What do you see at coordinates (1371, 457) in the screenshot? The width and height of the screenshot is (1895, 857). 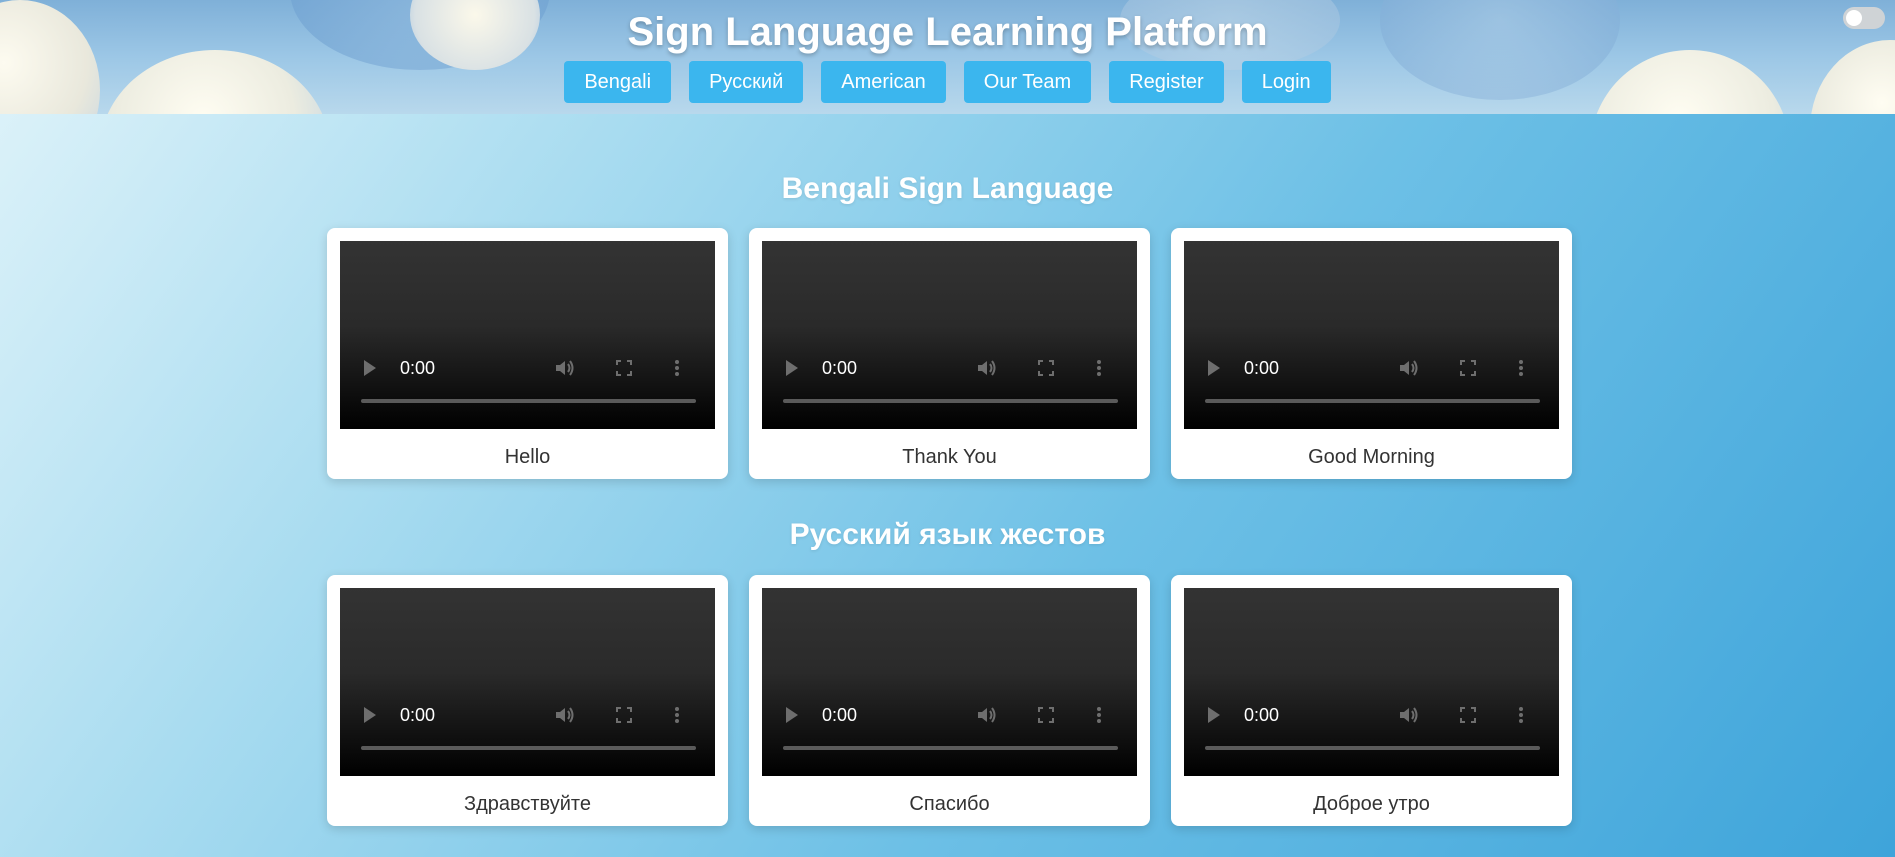 I see `video-caption: Good Morning` at bounding box center [1371, 457].